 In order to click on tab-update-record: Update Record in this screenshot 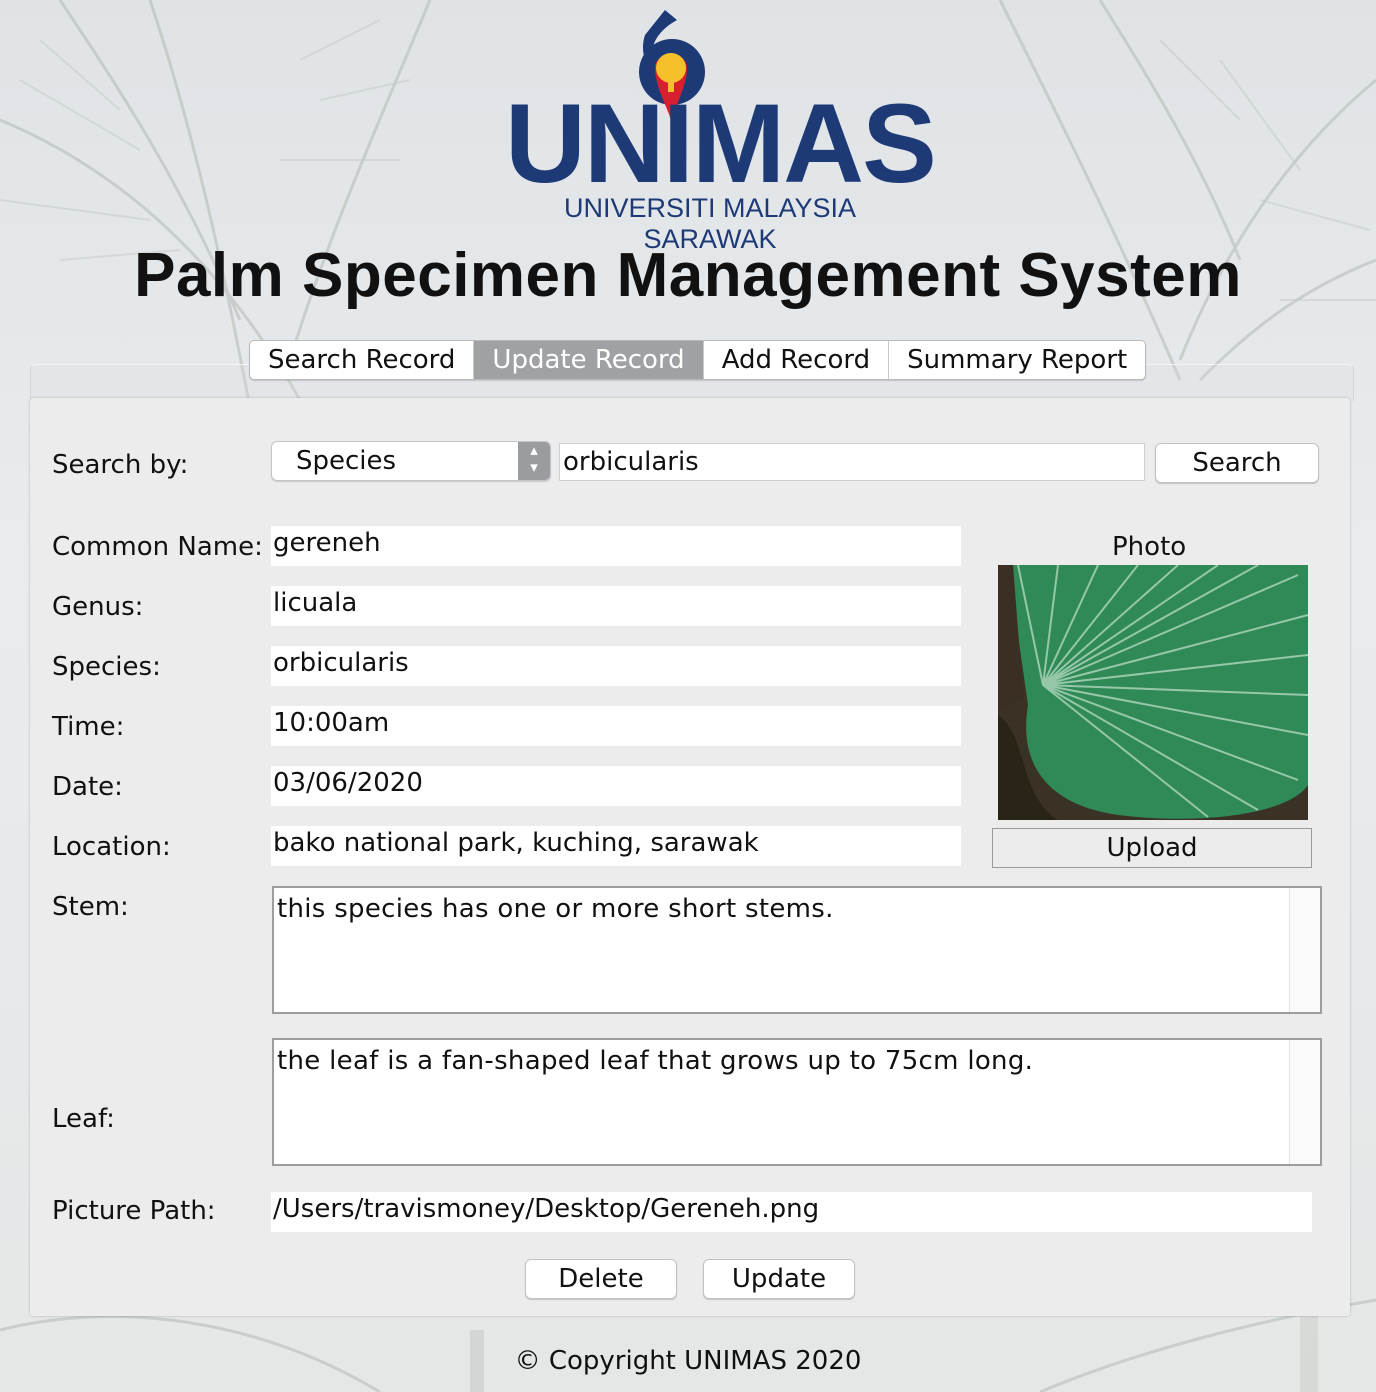, I will do `click(589, 360)`.